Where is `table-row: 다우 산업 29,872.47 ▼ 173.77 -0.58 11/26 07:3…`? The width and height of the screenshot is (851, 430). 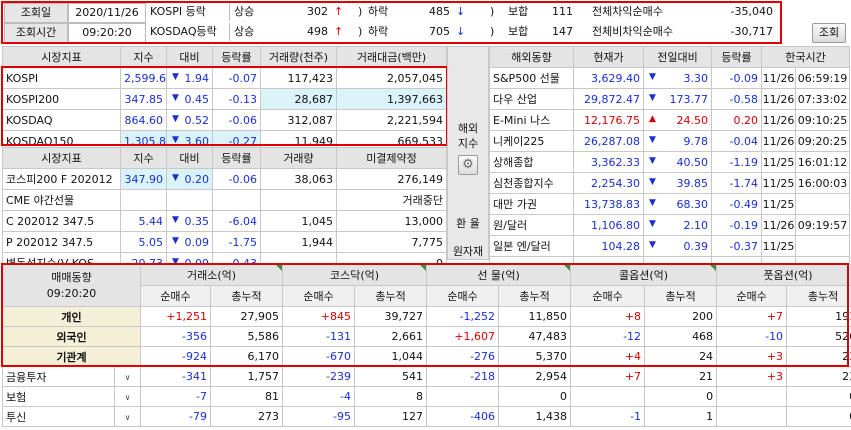
table-row: 다우 산업 29,872.47 ▼ 173.77 -0.58 11/26 07:3… is located at coordinates (670, 99).